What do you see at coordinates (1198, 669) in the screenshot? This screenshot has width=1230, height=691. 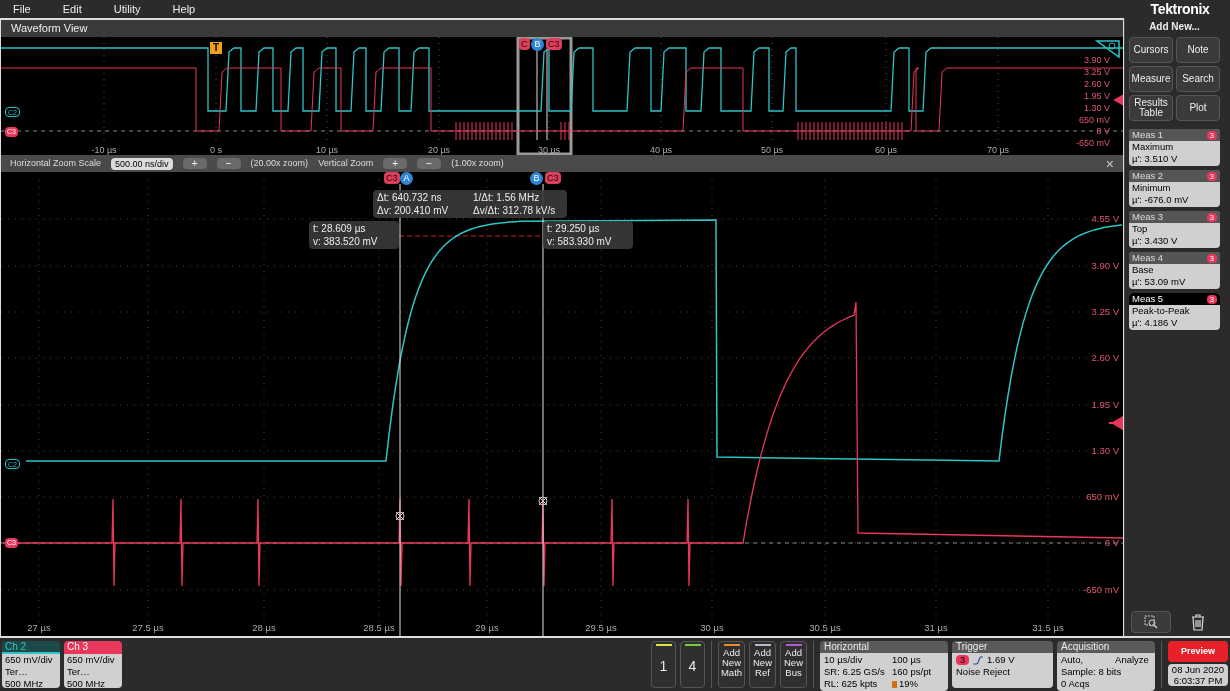 I see `date-text: 08 Jun 2020` at bounding box center [1198, 669].